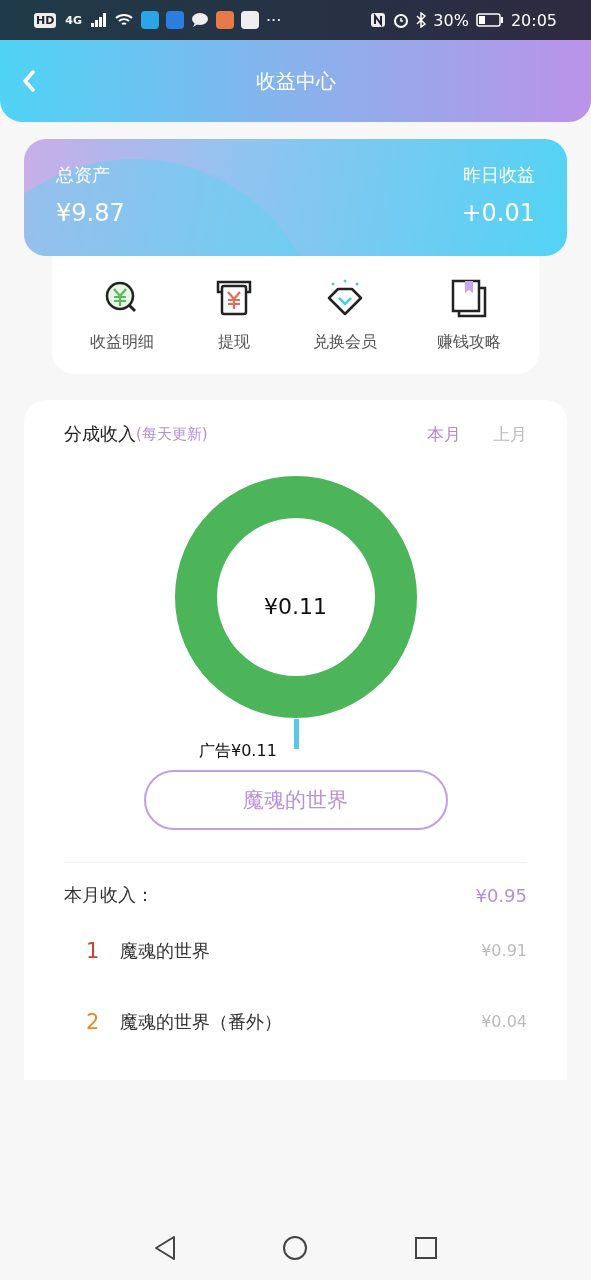  Describe the element at coordinates (451, 20) in the screenshot. I see `battery-percent: 30%` at that location.